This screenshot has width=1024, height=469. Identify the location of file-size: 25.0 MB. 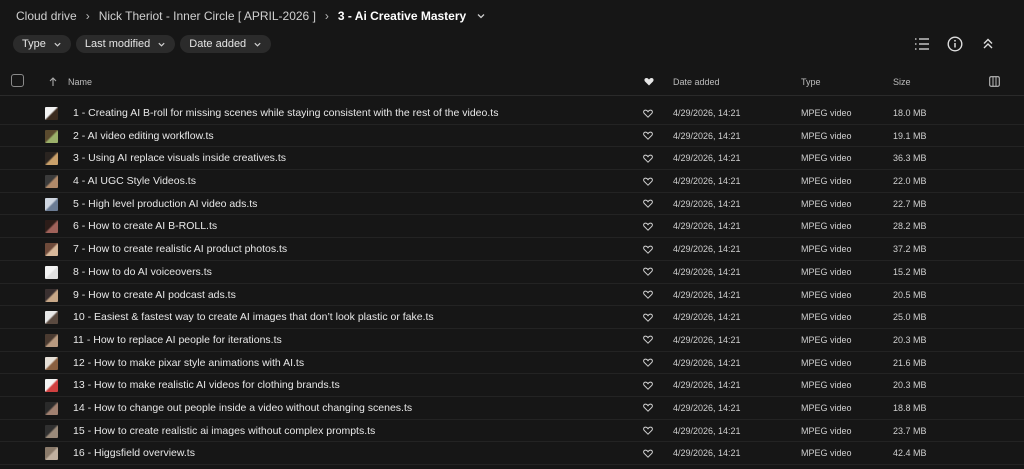
(910, 317).